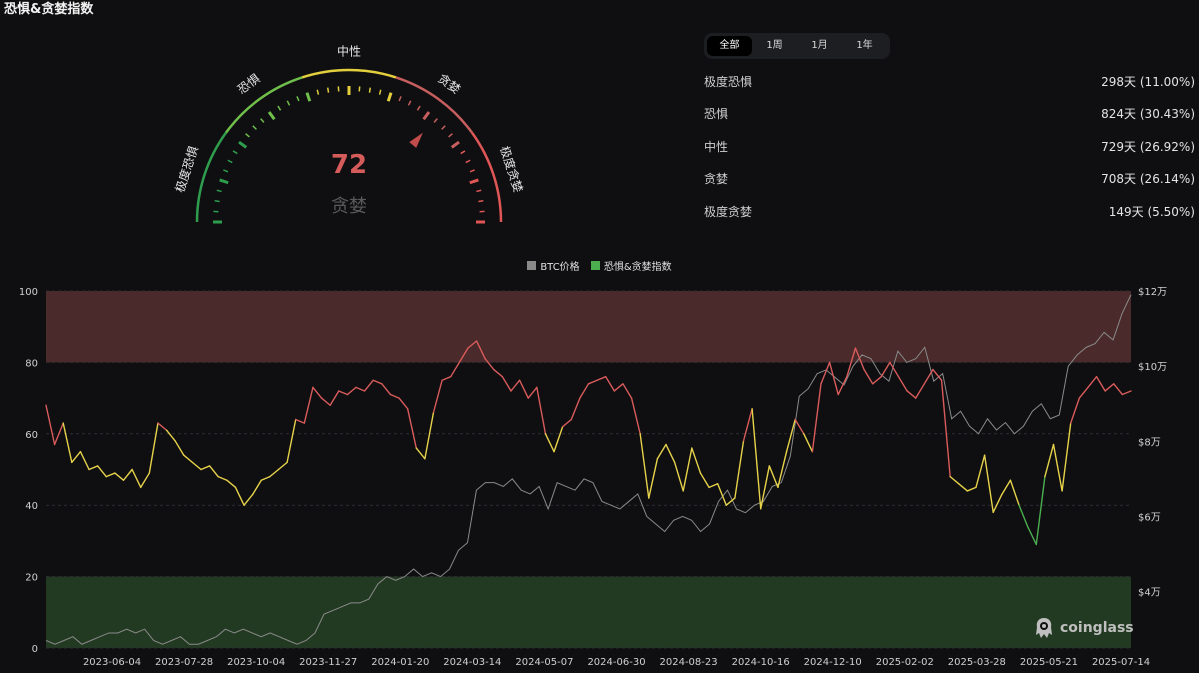 This screenshot has height=673, width=1199. I want to click on legend-label: 恐惧&贪婪指数, so click(637, 267).